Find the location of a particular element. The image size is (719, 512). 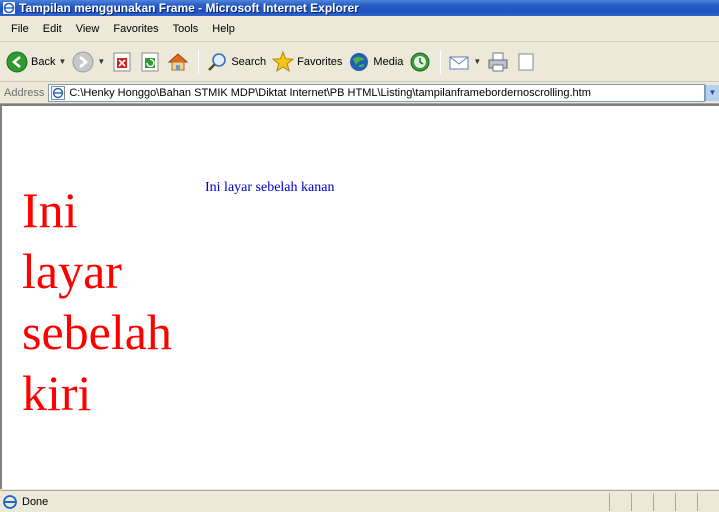

edit-icon is located at coordinates (526, 61).